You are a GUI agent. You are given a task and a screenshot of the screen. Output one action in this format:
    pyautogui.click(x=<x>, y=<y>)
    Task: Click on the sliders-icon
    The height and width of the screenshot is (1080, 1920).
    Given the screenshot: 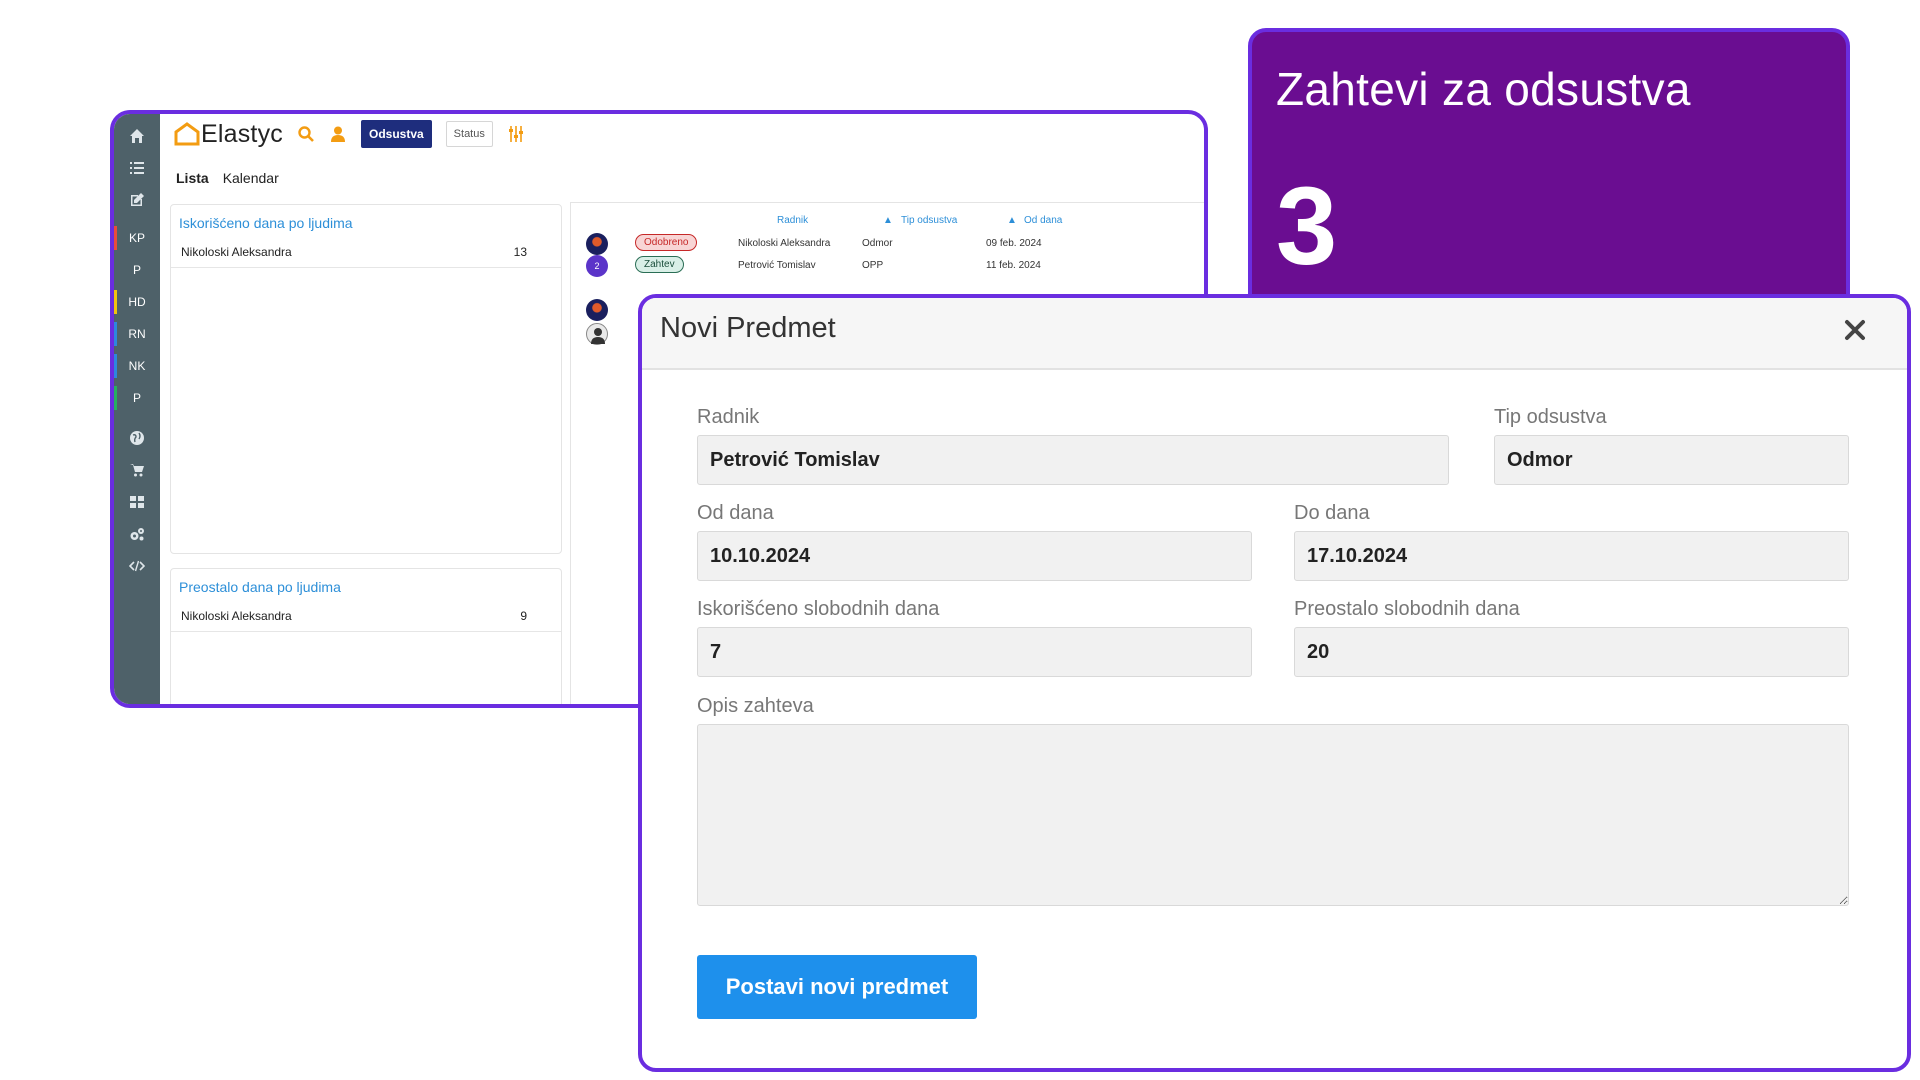 What is the action you would take?
    pyautogui.click(x=516, y=134)
    